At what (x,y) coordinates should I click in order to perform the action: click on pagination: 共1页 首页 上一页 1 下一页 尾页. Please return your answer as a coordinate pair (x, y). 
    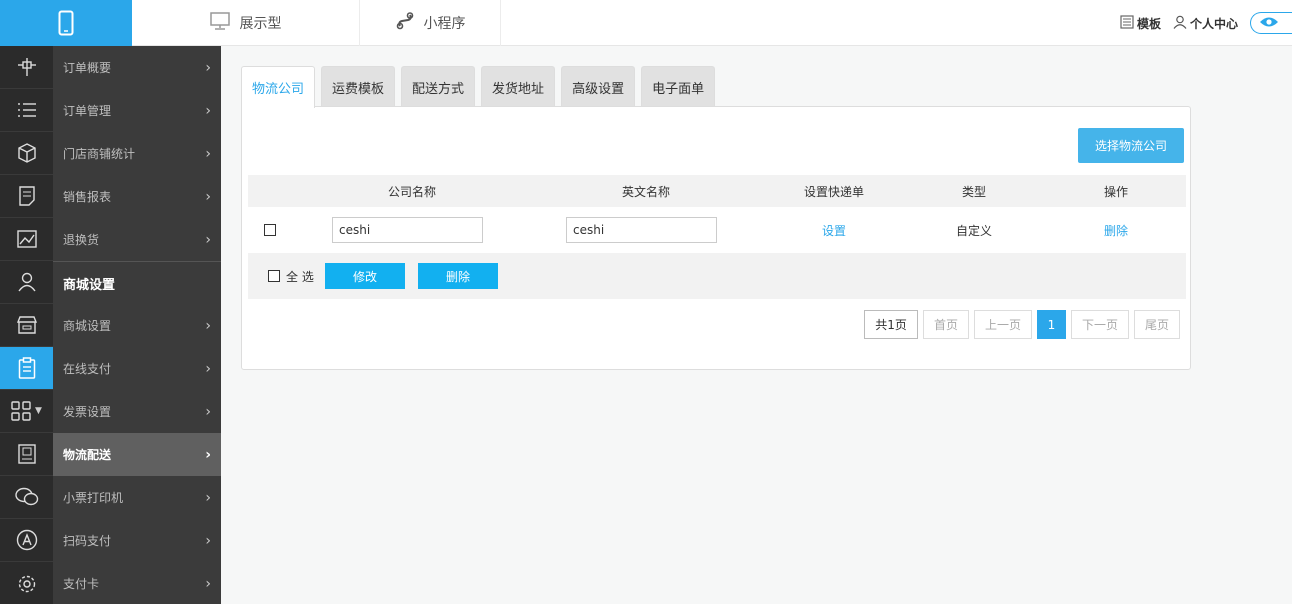
    Looking at the image, I should click on (1022, 324).